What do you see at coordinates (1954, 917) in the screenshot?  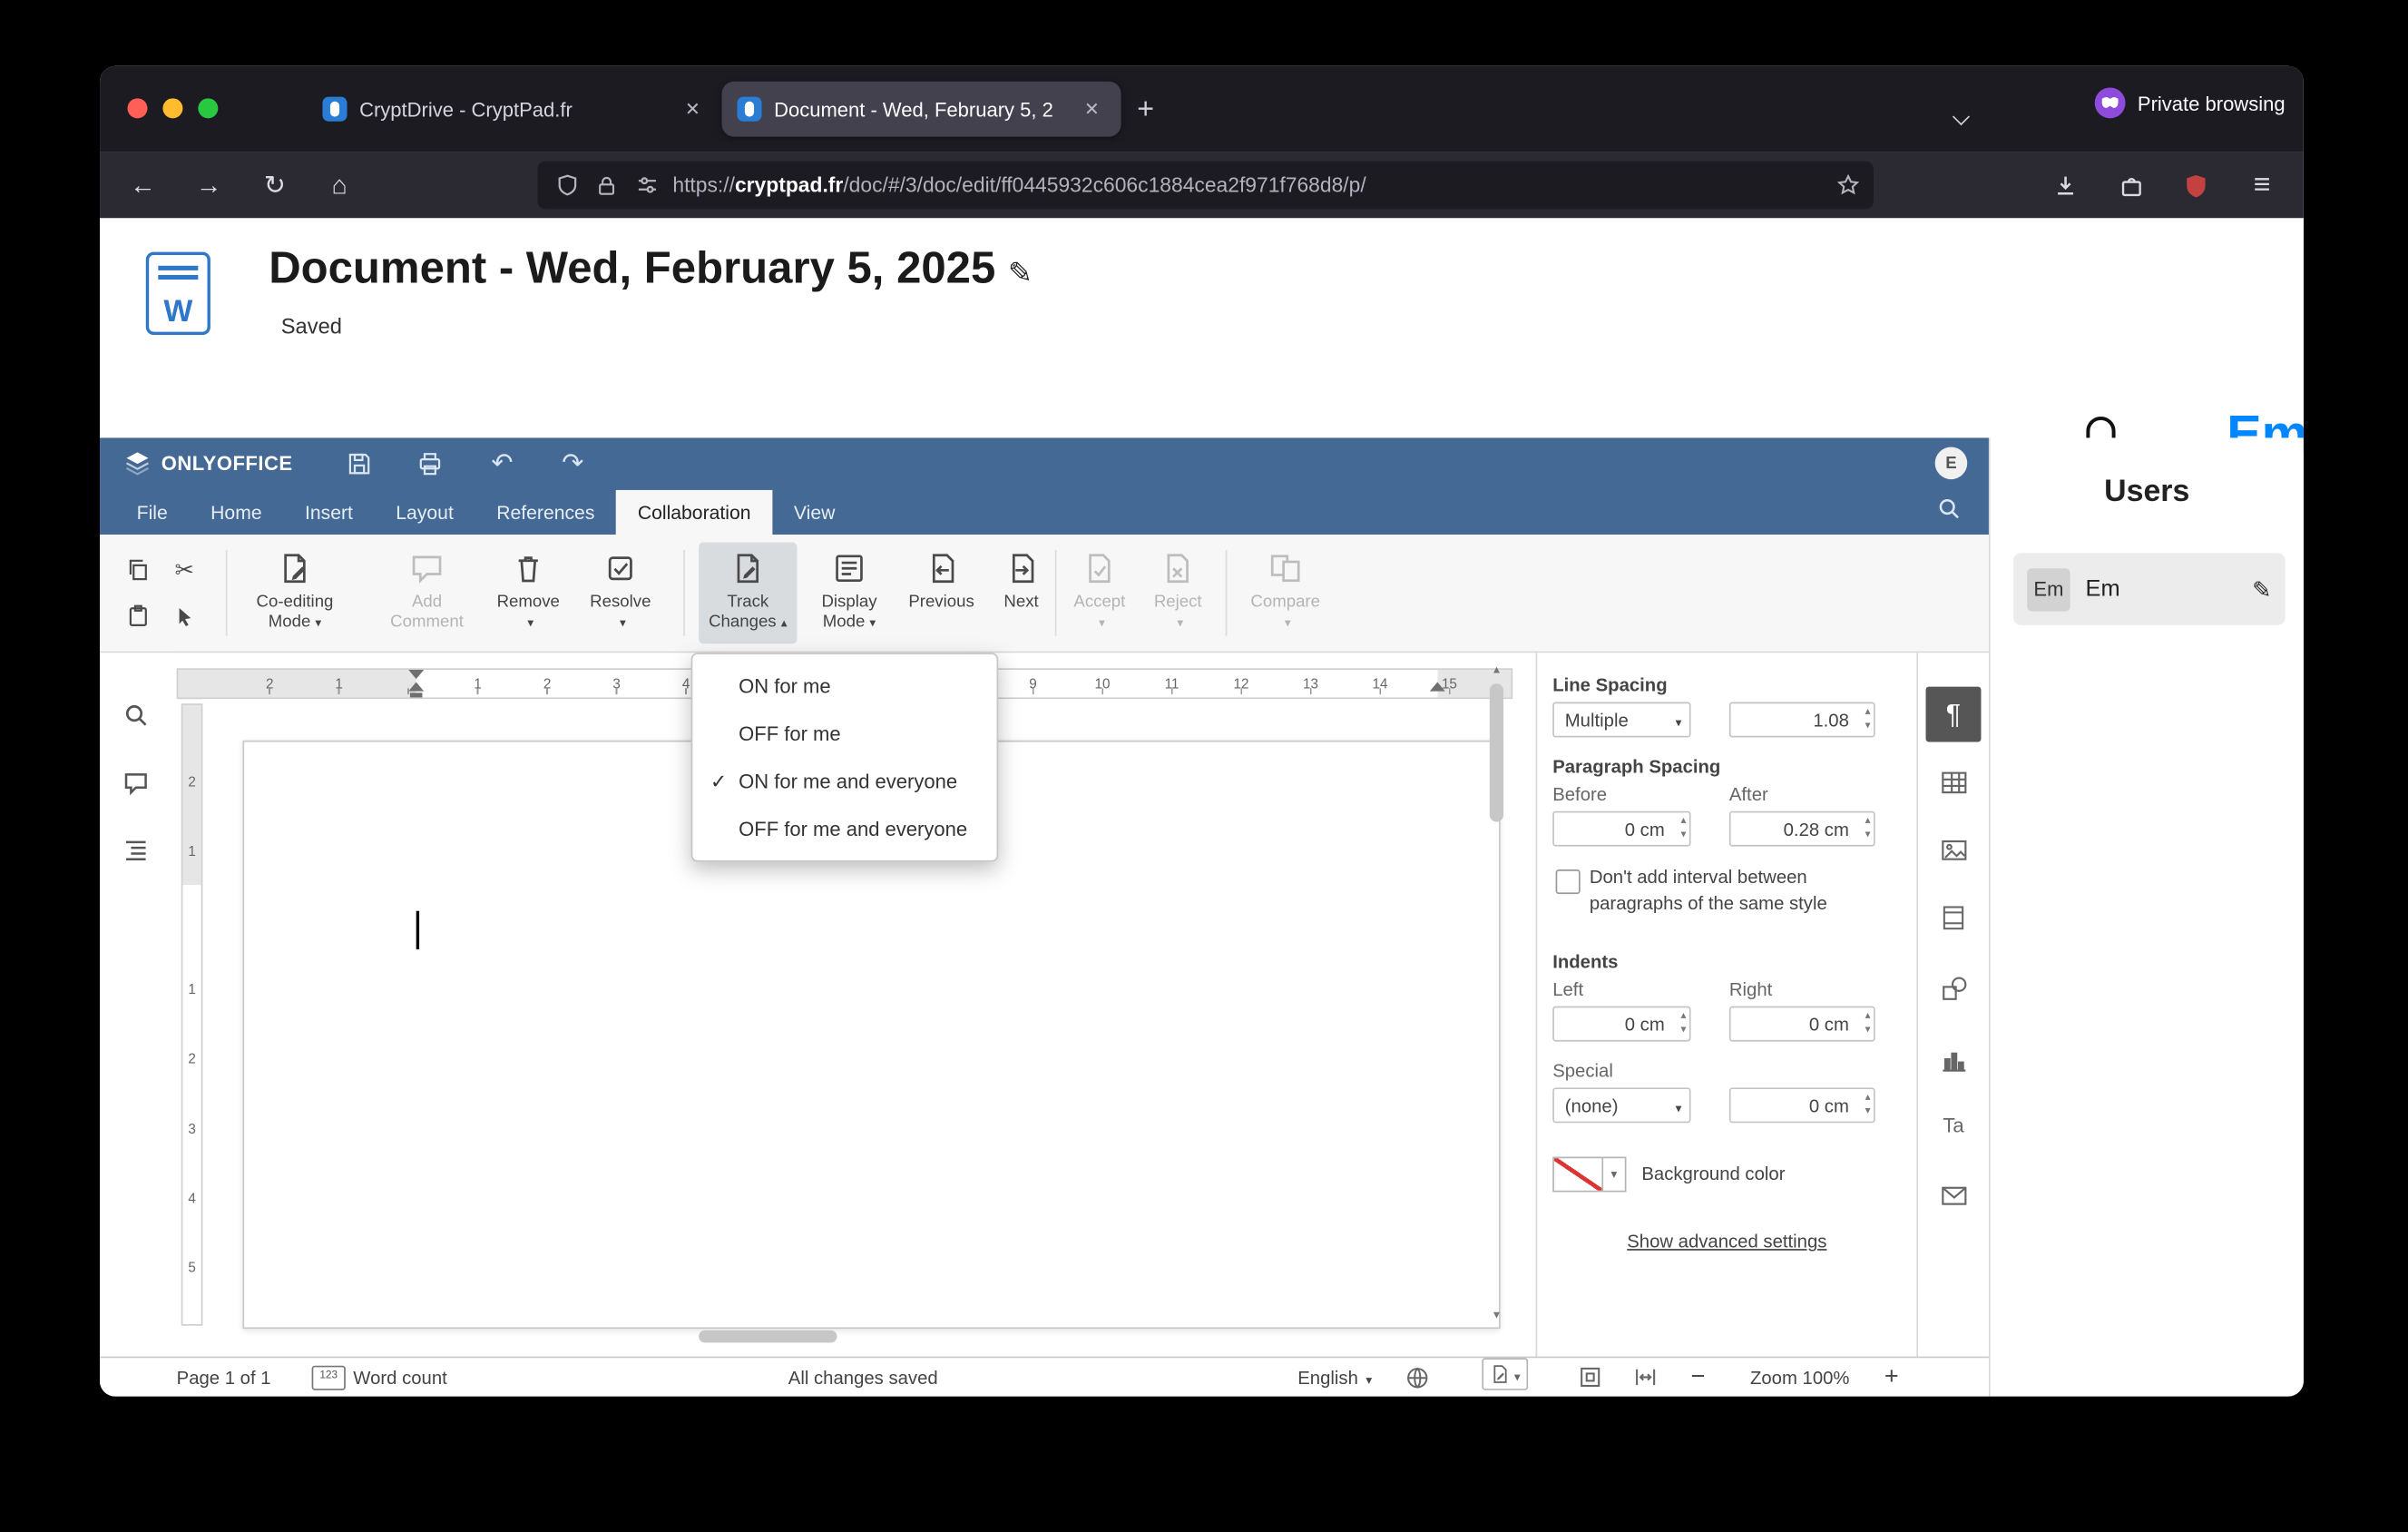 I see `headerfooter-settings-icon` at bounding box center [1954, 917].